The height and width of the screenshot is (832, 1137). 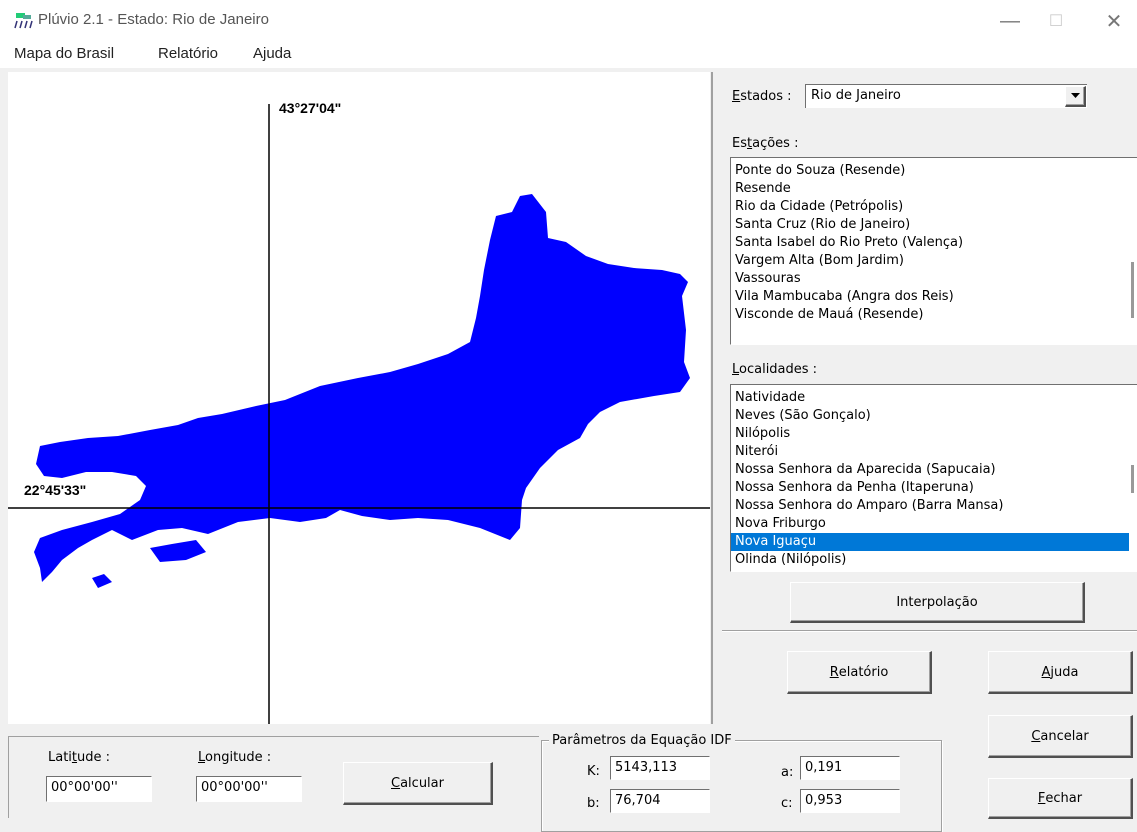 I want to click on cancelar-button: Cancelar, so click(x=1060, y=736).